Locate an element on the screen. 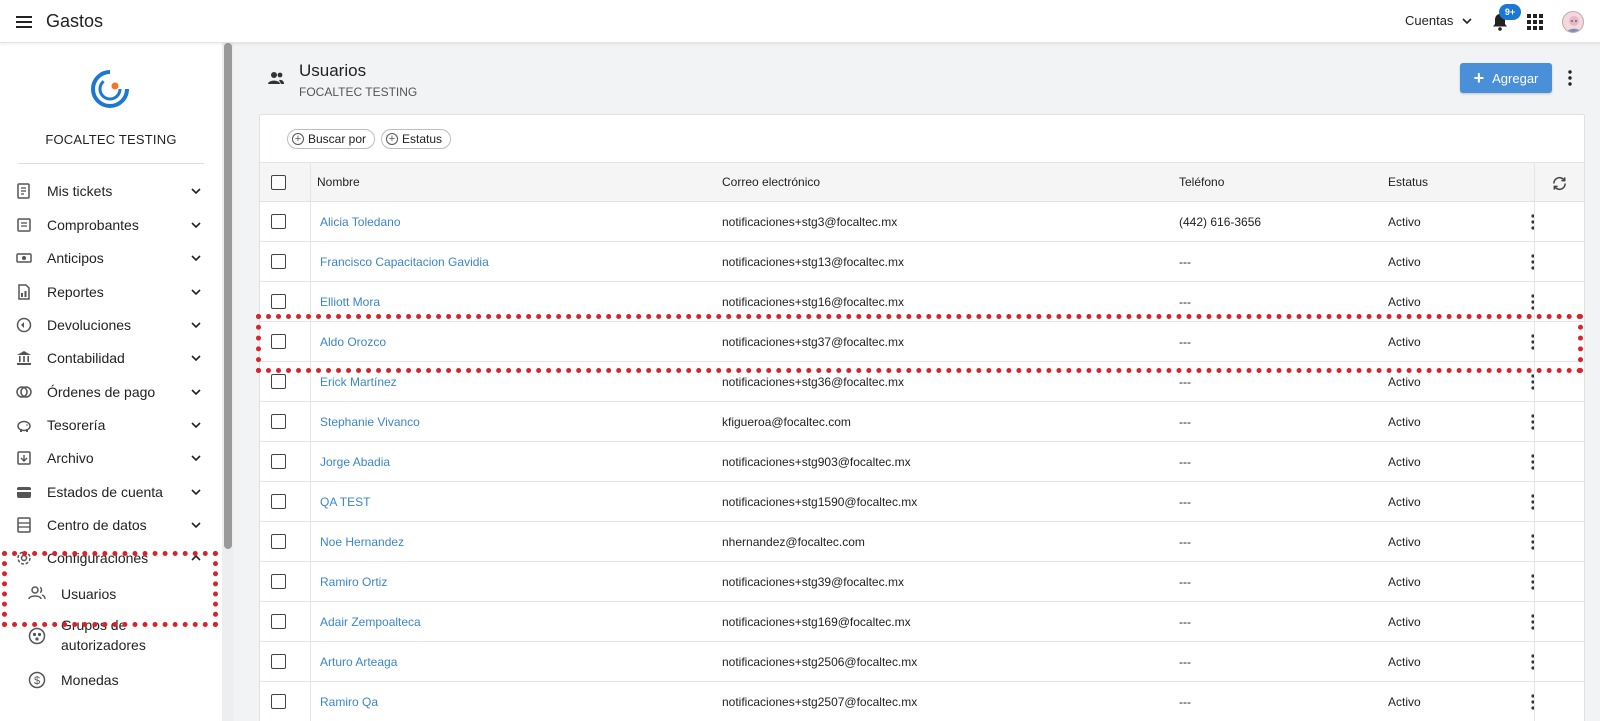  user-name-link: Elliott Mora is located at coordinates (350, 302).